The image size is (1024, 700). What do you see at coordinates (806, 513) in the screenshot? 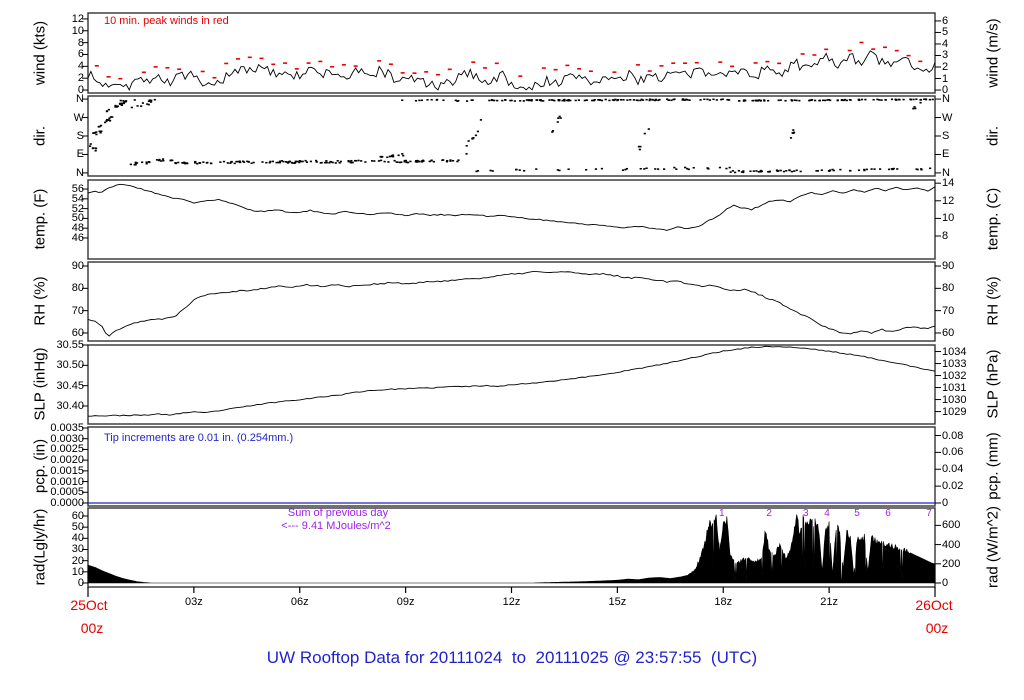
I see `mj-sum-marker-3: 3` at bounding box center [806, 513].